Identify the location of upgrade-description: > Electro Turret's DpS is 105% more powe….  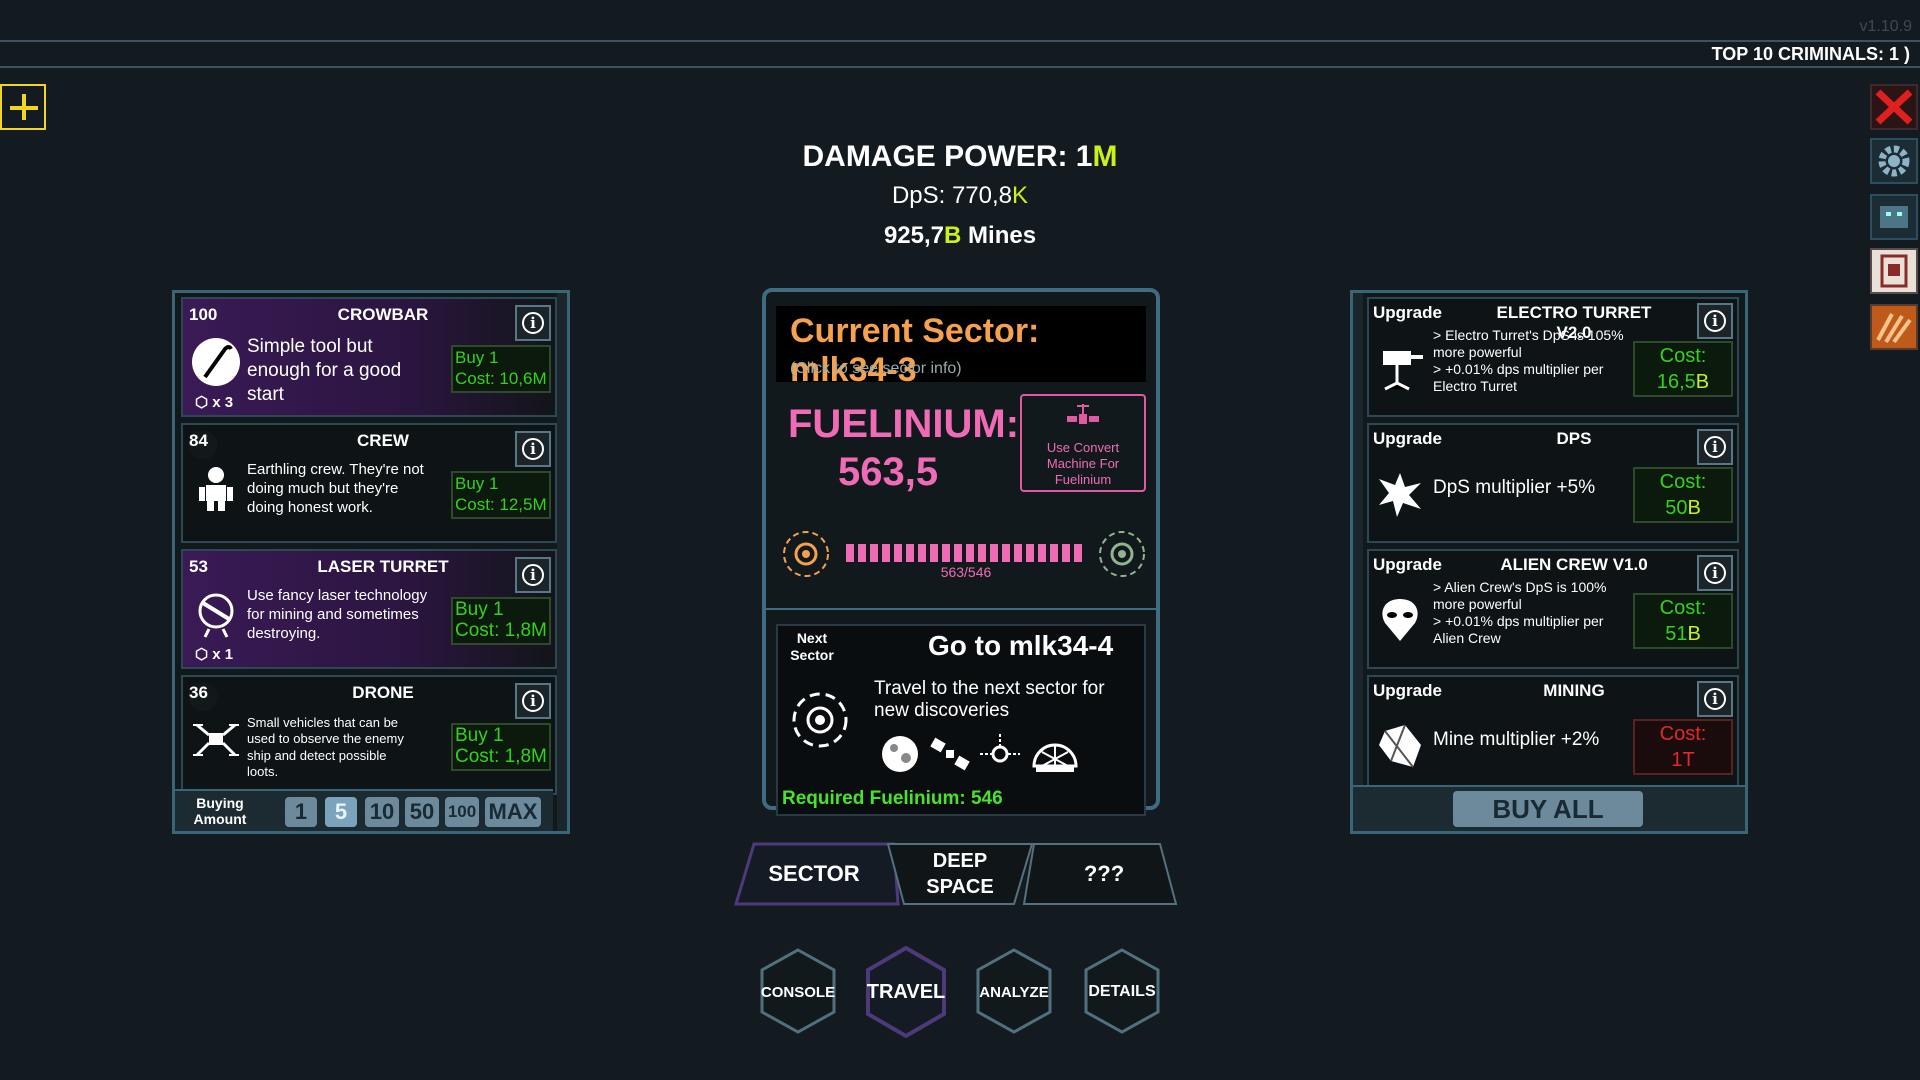
(1528, 360).